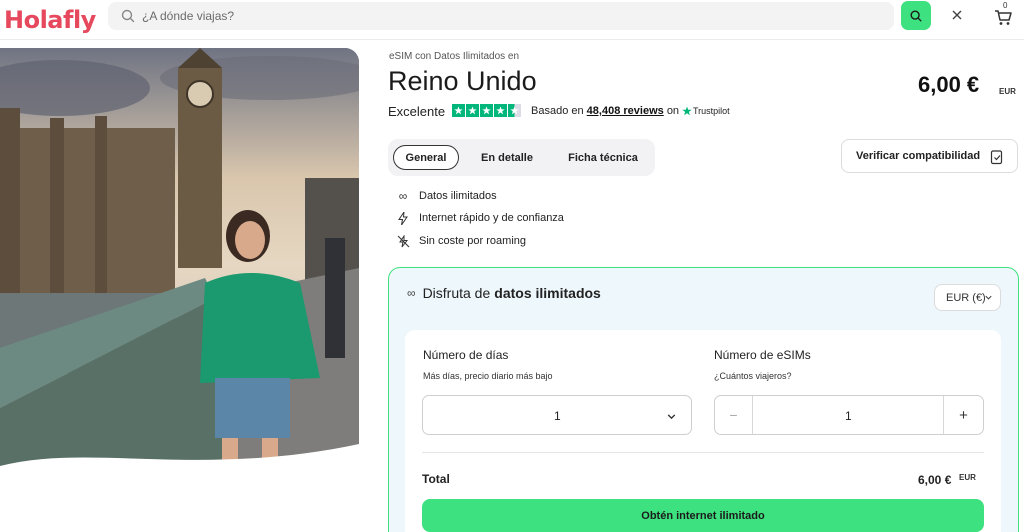 This screenshot has width=1024, height=532. I want to click on days-select: 1, so click(557, 415).